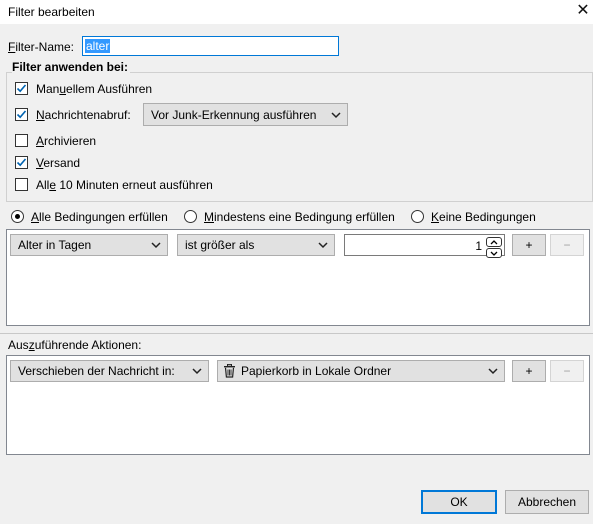 Image resolution: width=593 pixels, height=524 pixels. I want to click on checkbox-fetch, so click(21, 114).